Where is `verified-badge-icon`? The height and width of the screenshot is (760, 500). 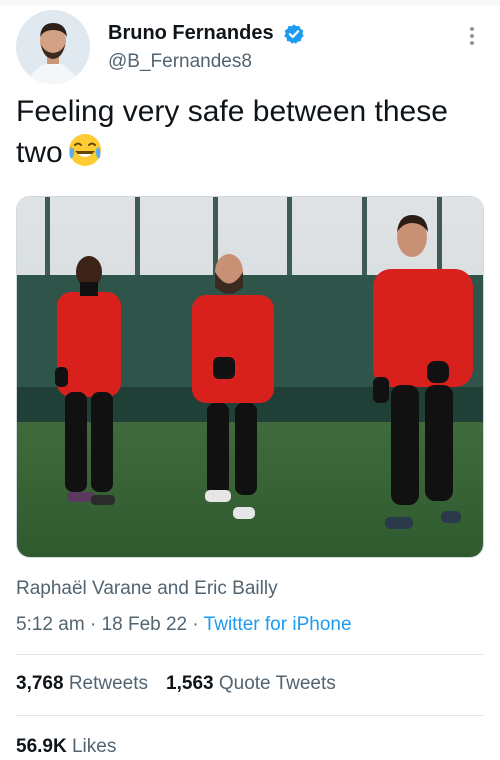 verified-badge-icon is located at coordinates (294, 33).